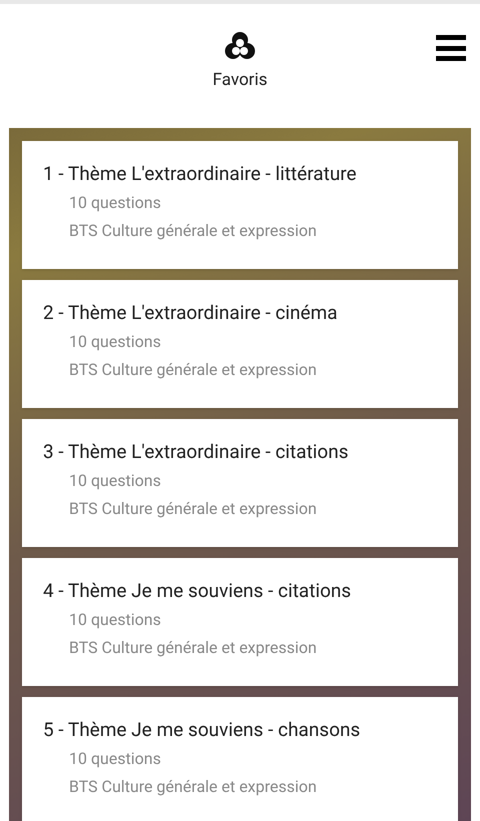 This screenshot has height=821, width=480. What do you see at coordinates (197, 591) in the screenshot?
I see `quiz-title: 4 - Thème Je me souviens - citations` at bounding box center [197, 591].